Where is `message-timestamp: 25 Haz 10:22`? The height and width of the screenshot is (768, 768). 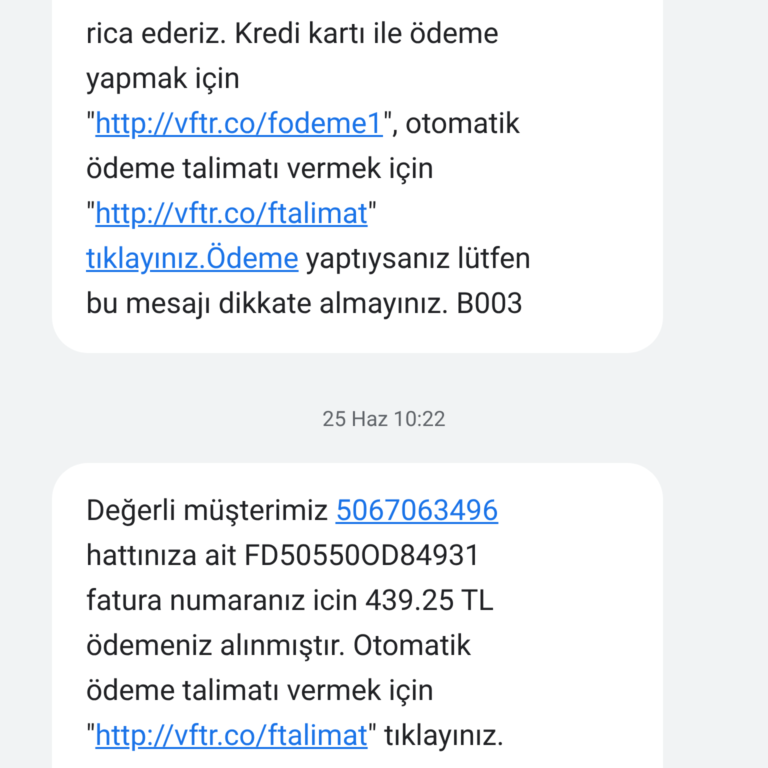
message-timestamp: 25 Haz 10:22 is located at coordinates (384, 420).